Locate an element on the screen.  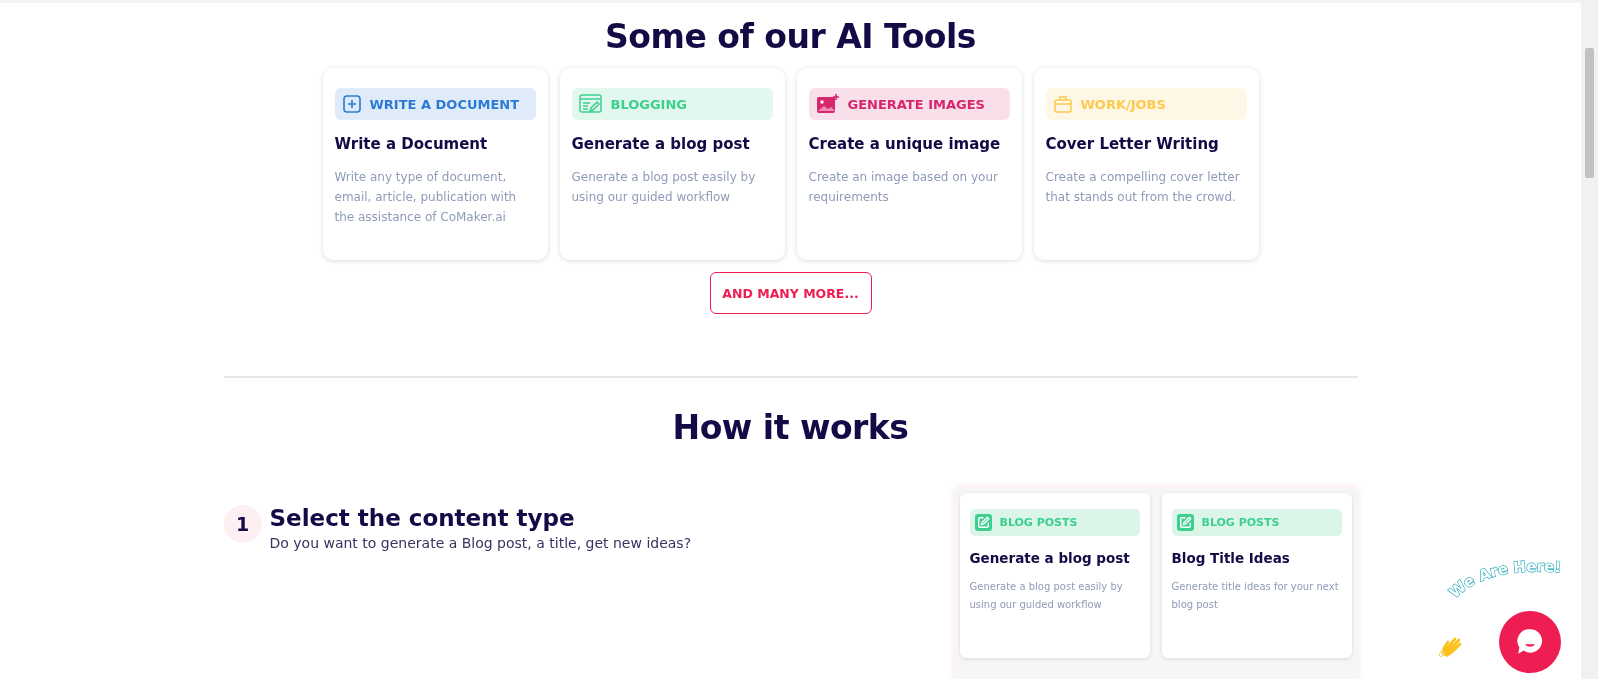
section-title: Some of our AI Tools is located at coordinates (790, 36).